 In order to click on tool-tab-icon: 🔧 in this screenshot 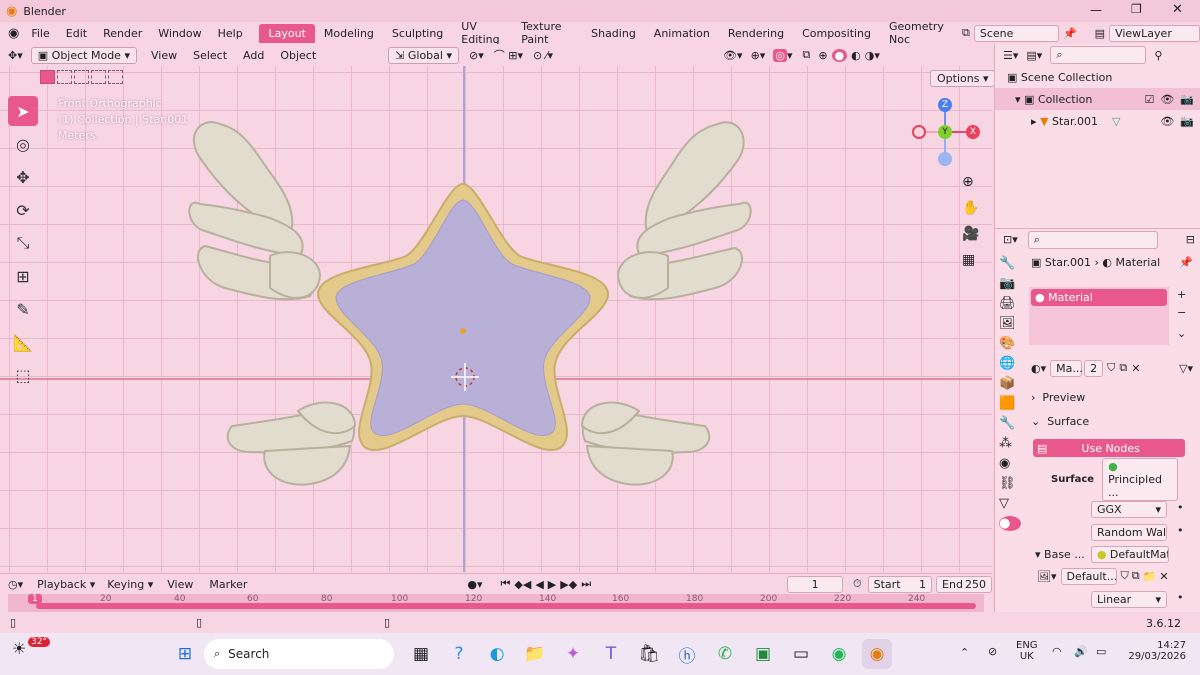, I will do `click(1010, 263)`.